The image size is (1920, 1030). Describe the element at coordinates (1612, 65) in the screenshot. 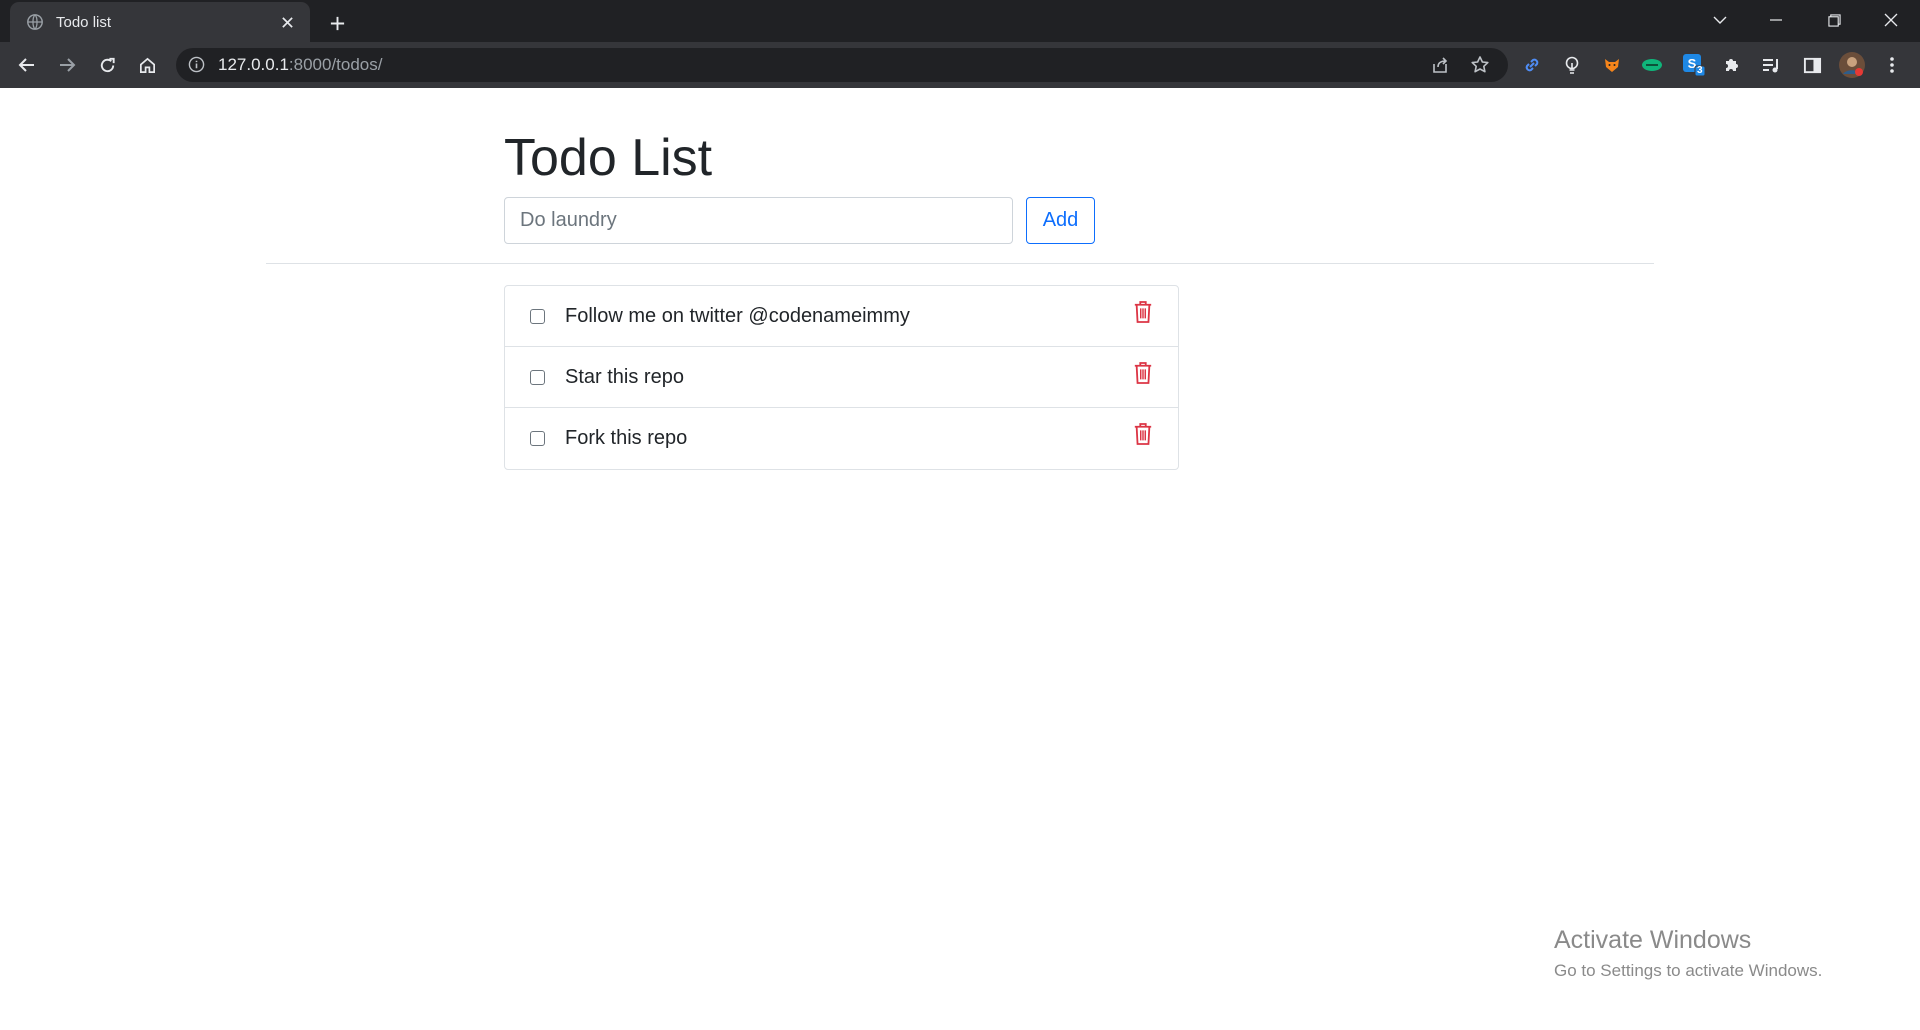

I see `fox-icon` at that location.